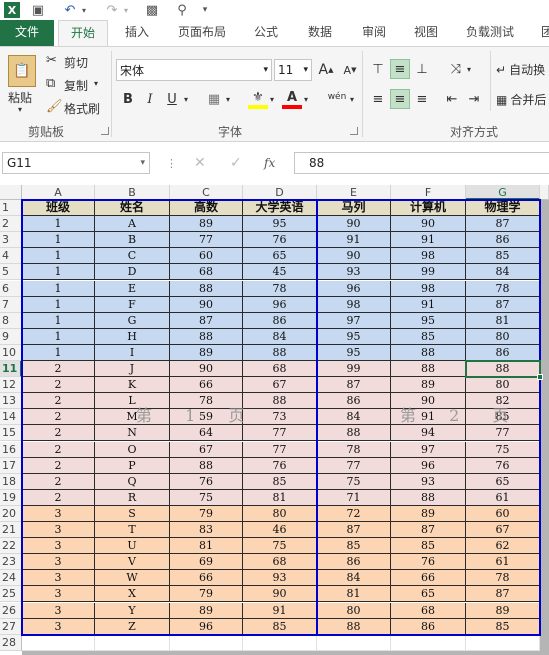 The width and height of the screenshot is (549, 655). What do you see at coordinates (422, 99) in the screenshot?
I see `align-right-icon: ≡` at bounding box center [422, 99].